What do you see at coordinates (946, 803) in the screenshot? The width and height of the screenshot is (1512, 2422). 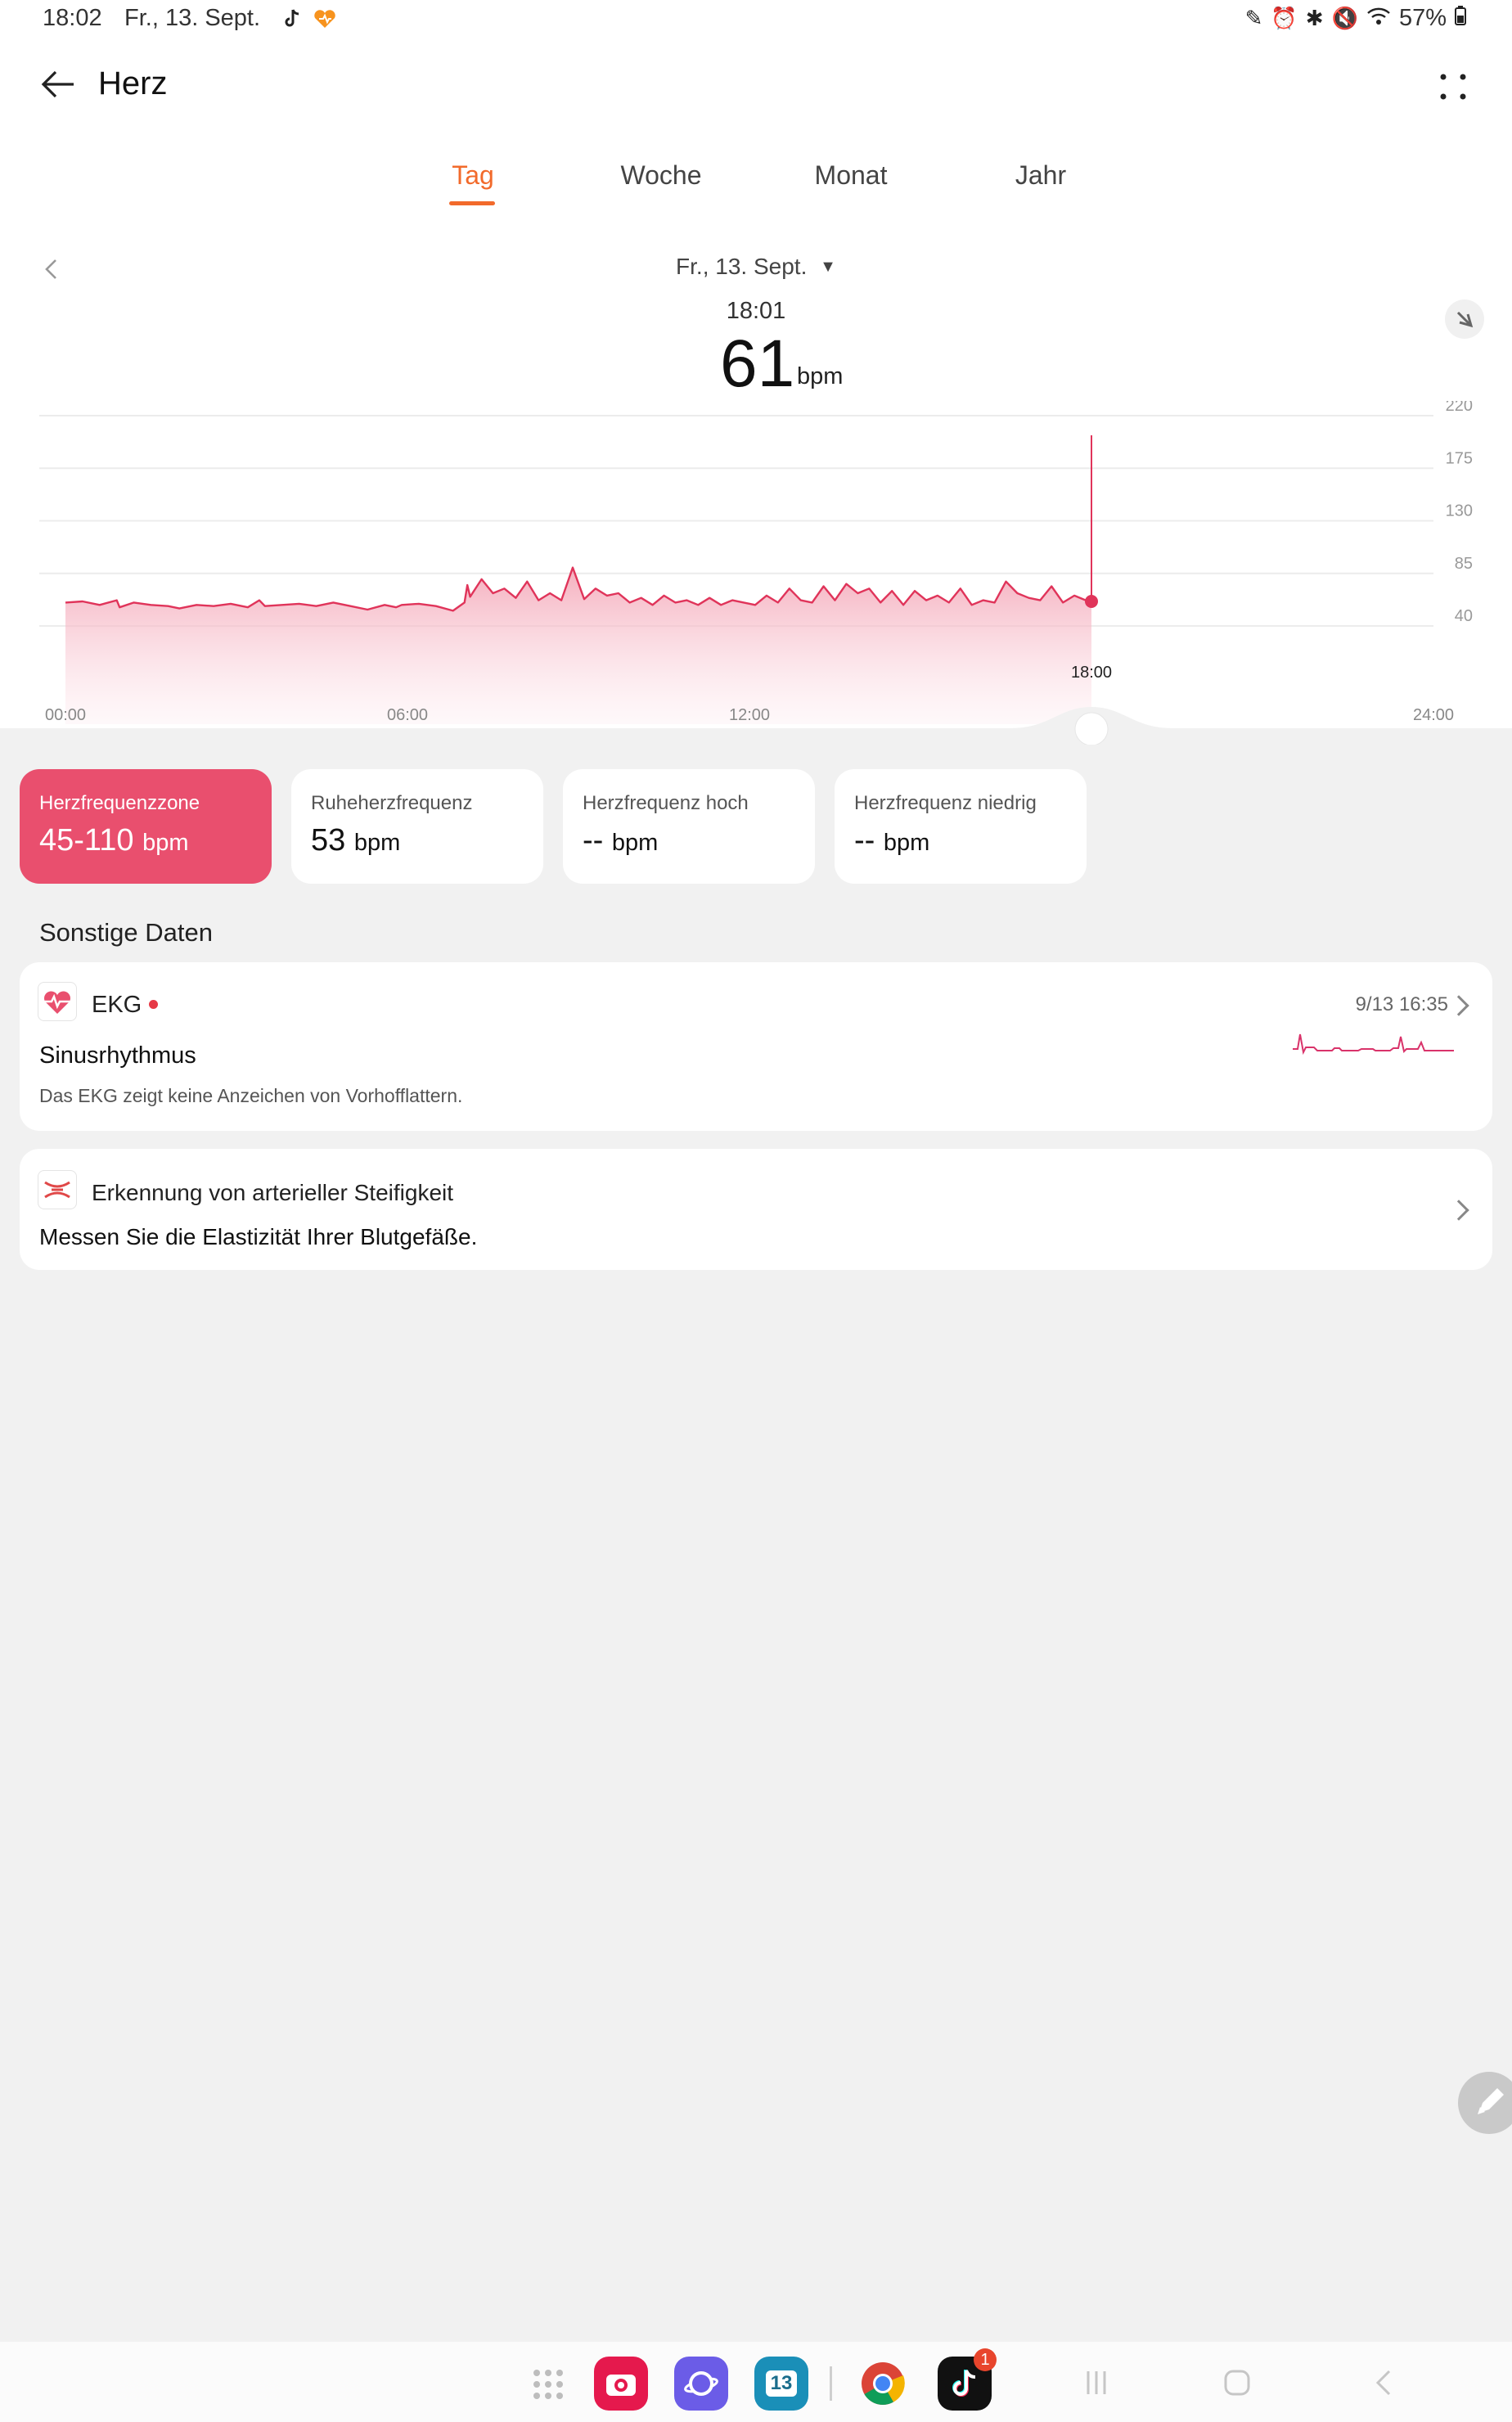 I see `stat-label: Herzfrequenz niedrig` at bounding box center [946, 803].